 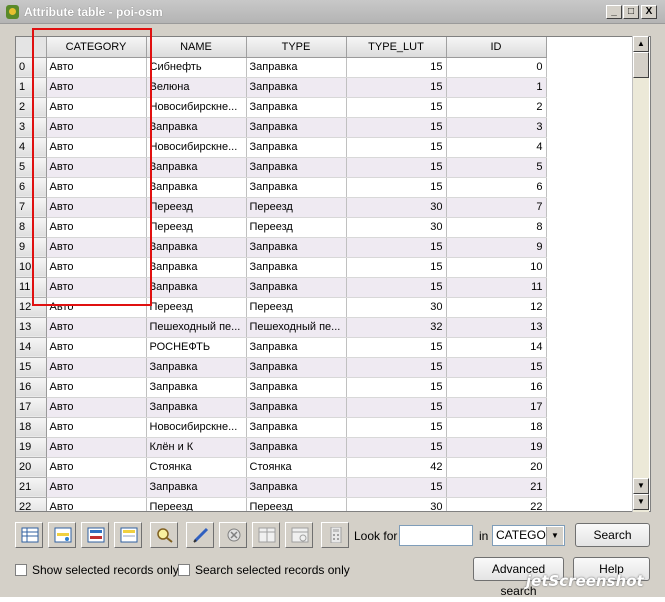 What do you see at coordinates (281, 207) in the screenshot?
I see `table-row: 7 Авто Переезд Переезд 30 7` at bounding box center [281, 207].